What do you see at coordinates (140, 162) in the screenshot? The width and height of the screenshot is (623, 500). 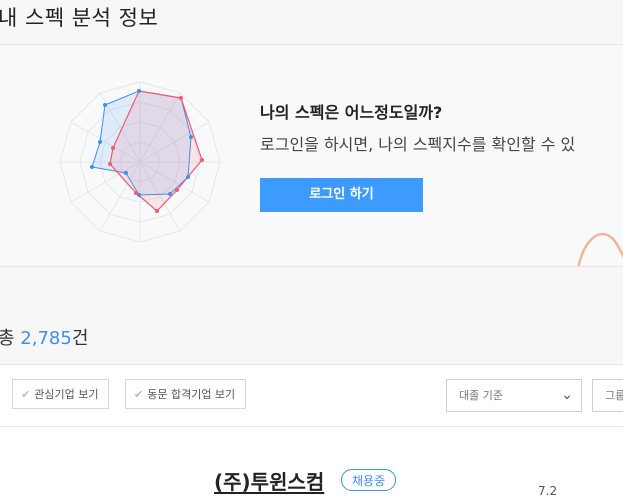 I see `spec-radar-chart` at bounding box center [140, 162].